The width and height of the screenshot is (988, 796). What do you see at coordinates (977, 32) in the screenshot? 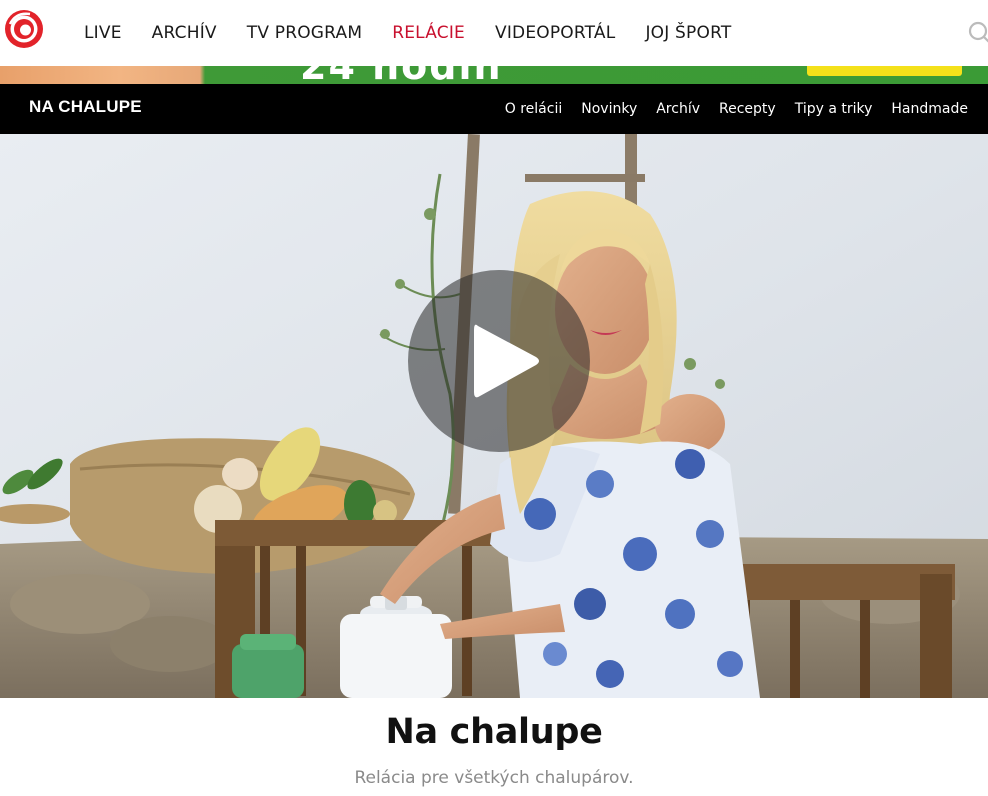
I see `search-icon` at bounding box center [977, 32].